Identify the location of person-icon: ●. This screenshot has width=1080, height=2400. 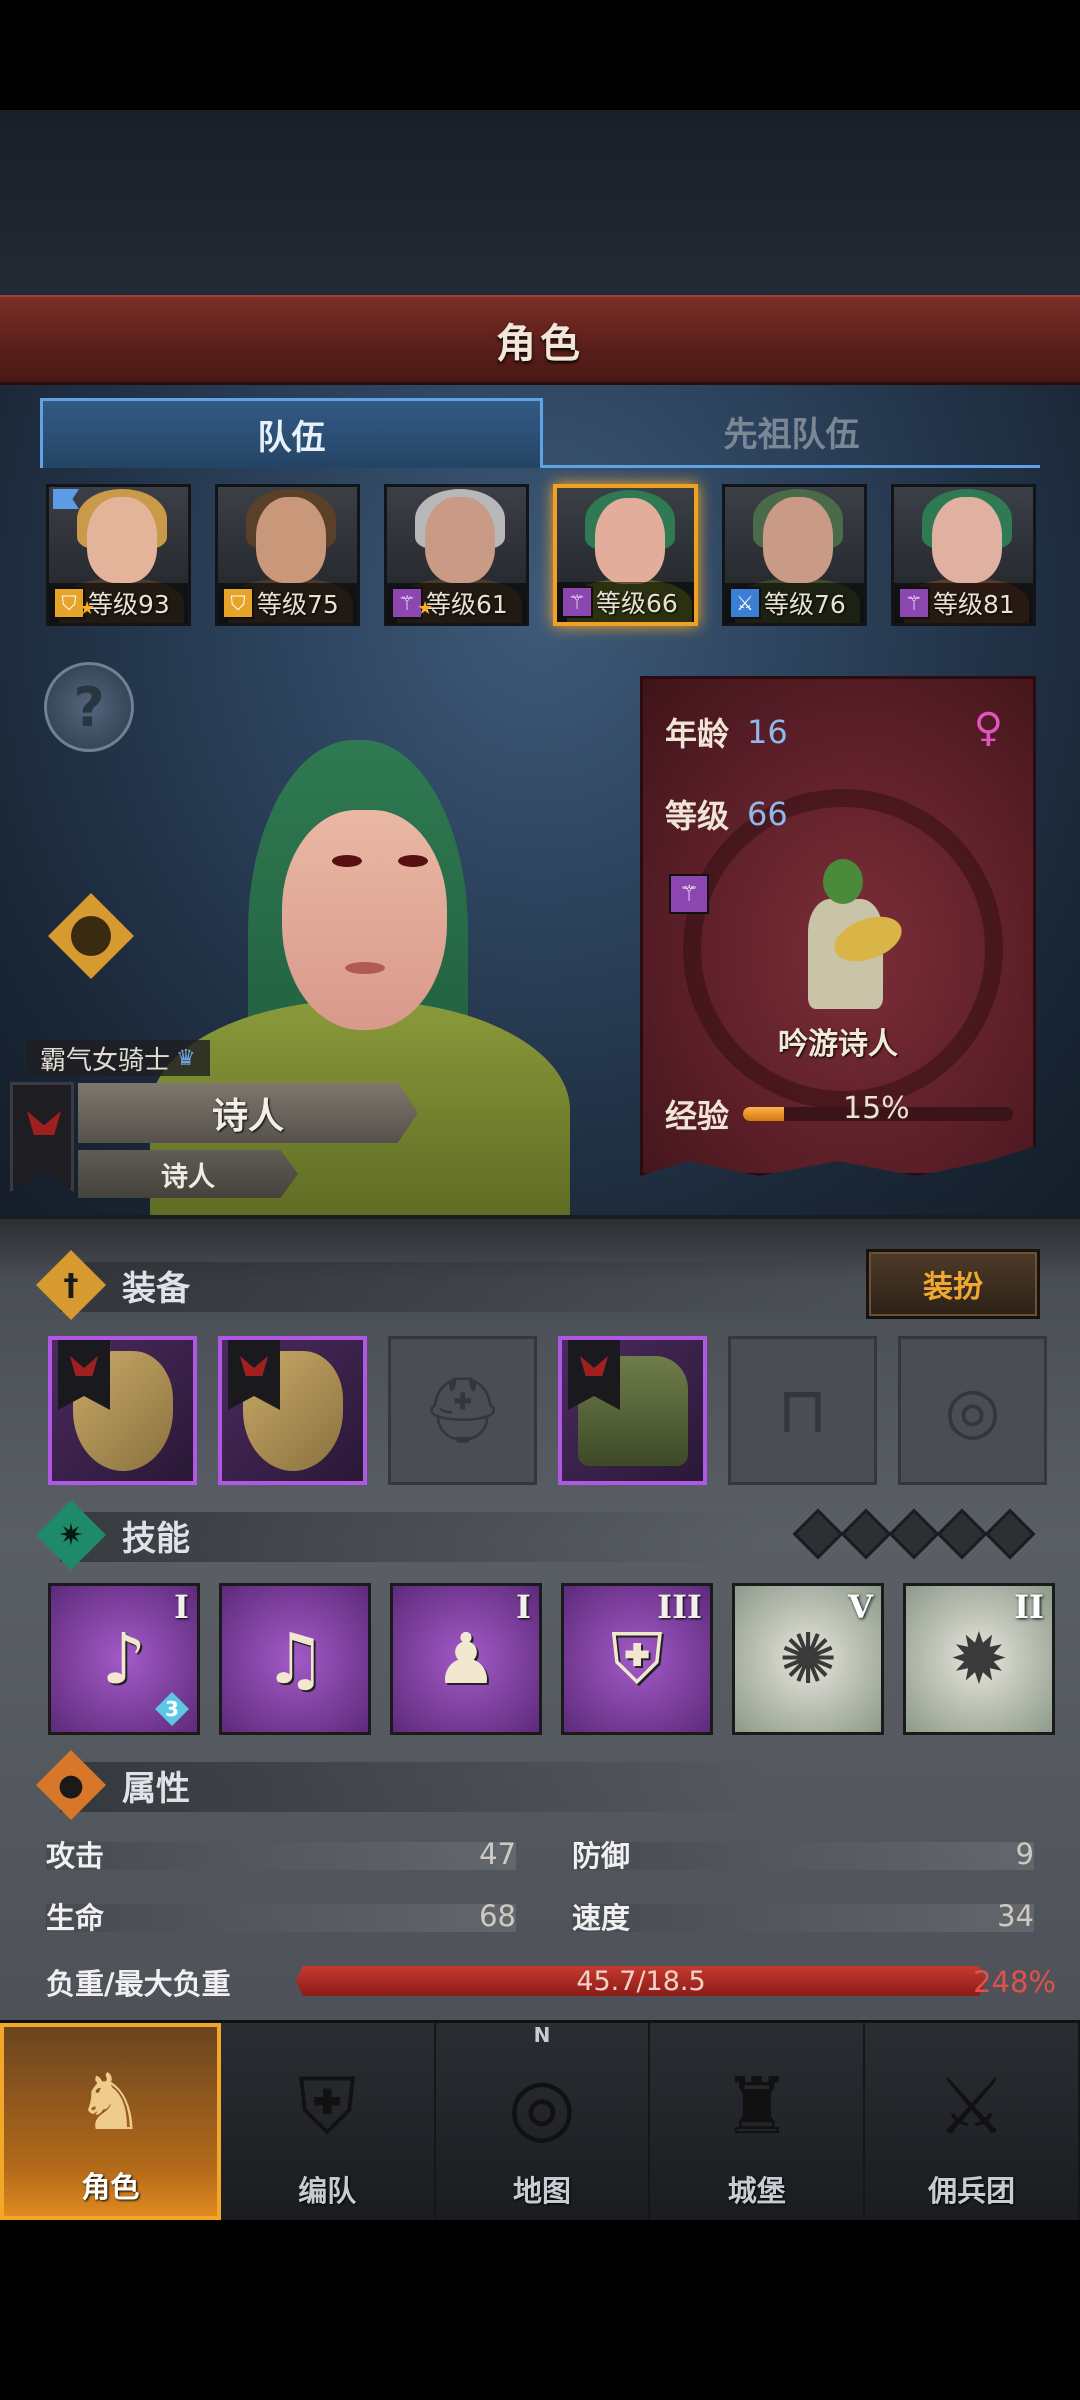
(71, 1785).